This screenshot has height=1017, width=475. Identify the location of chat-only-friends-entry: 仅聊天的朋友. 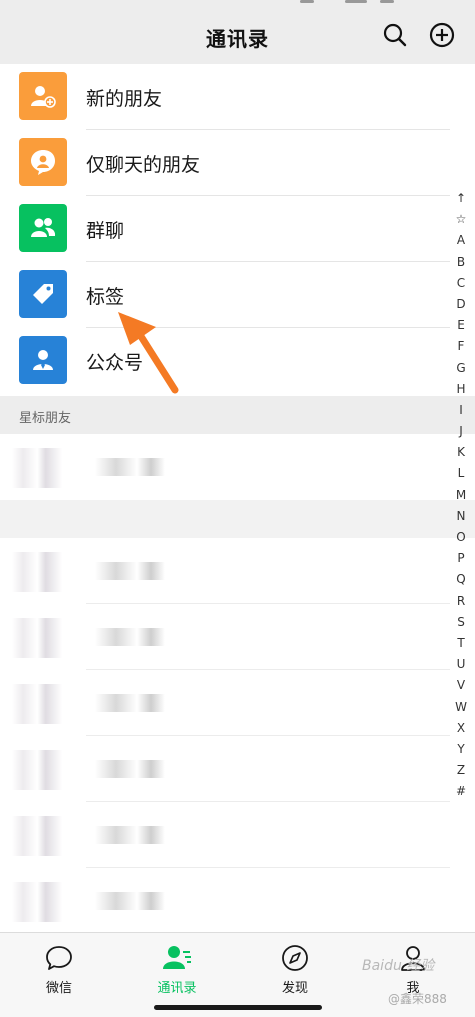
(237, 163).